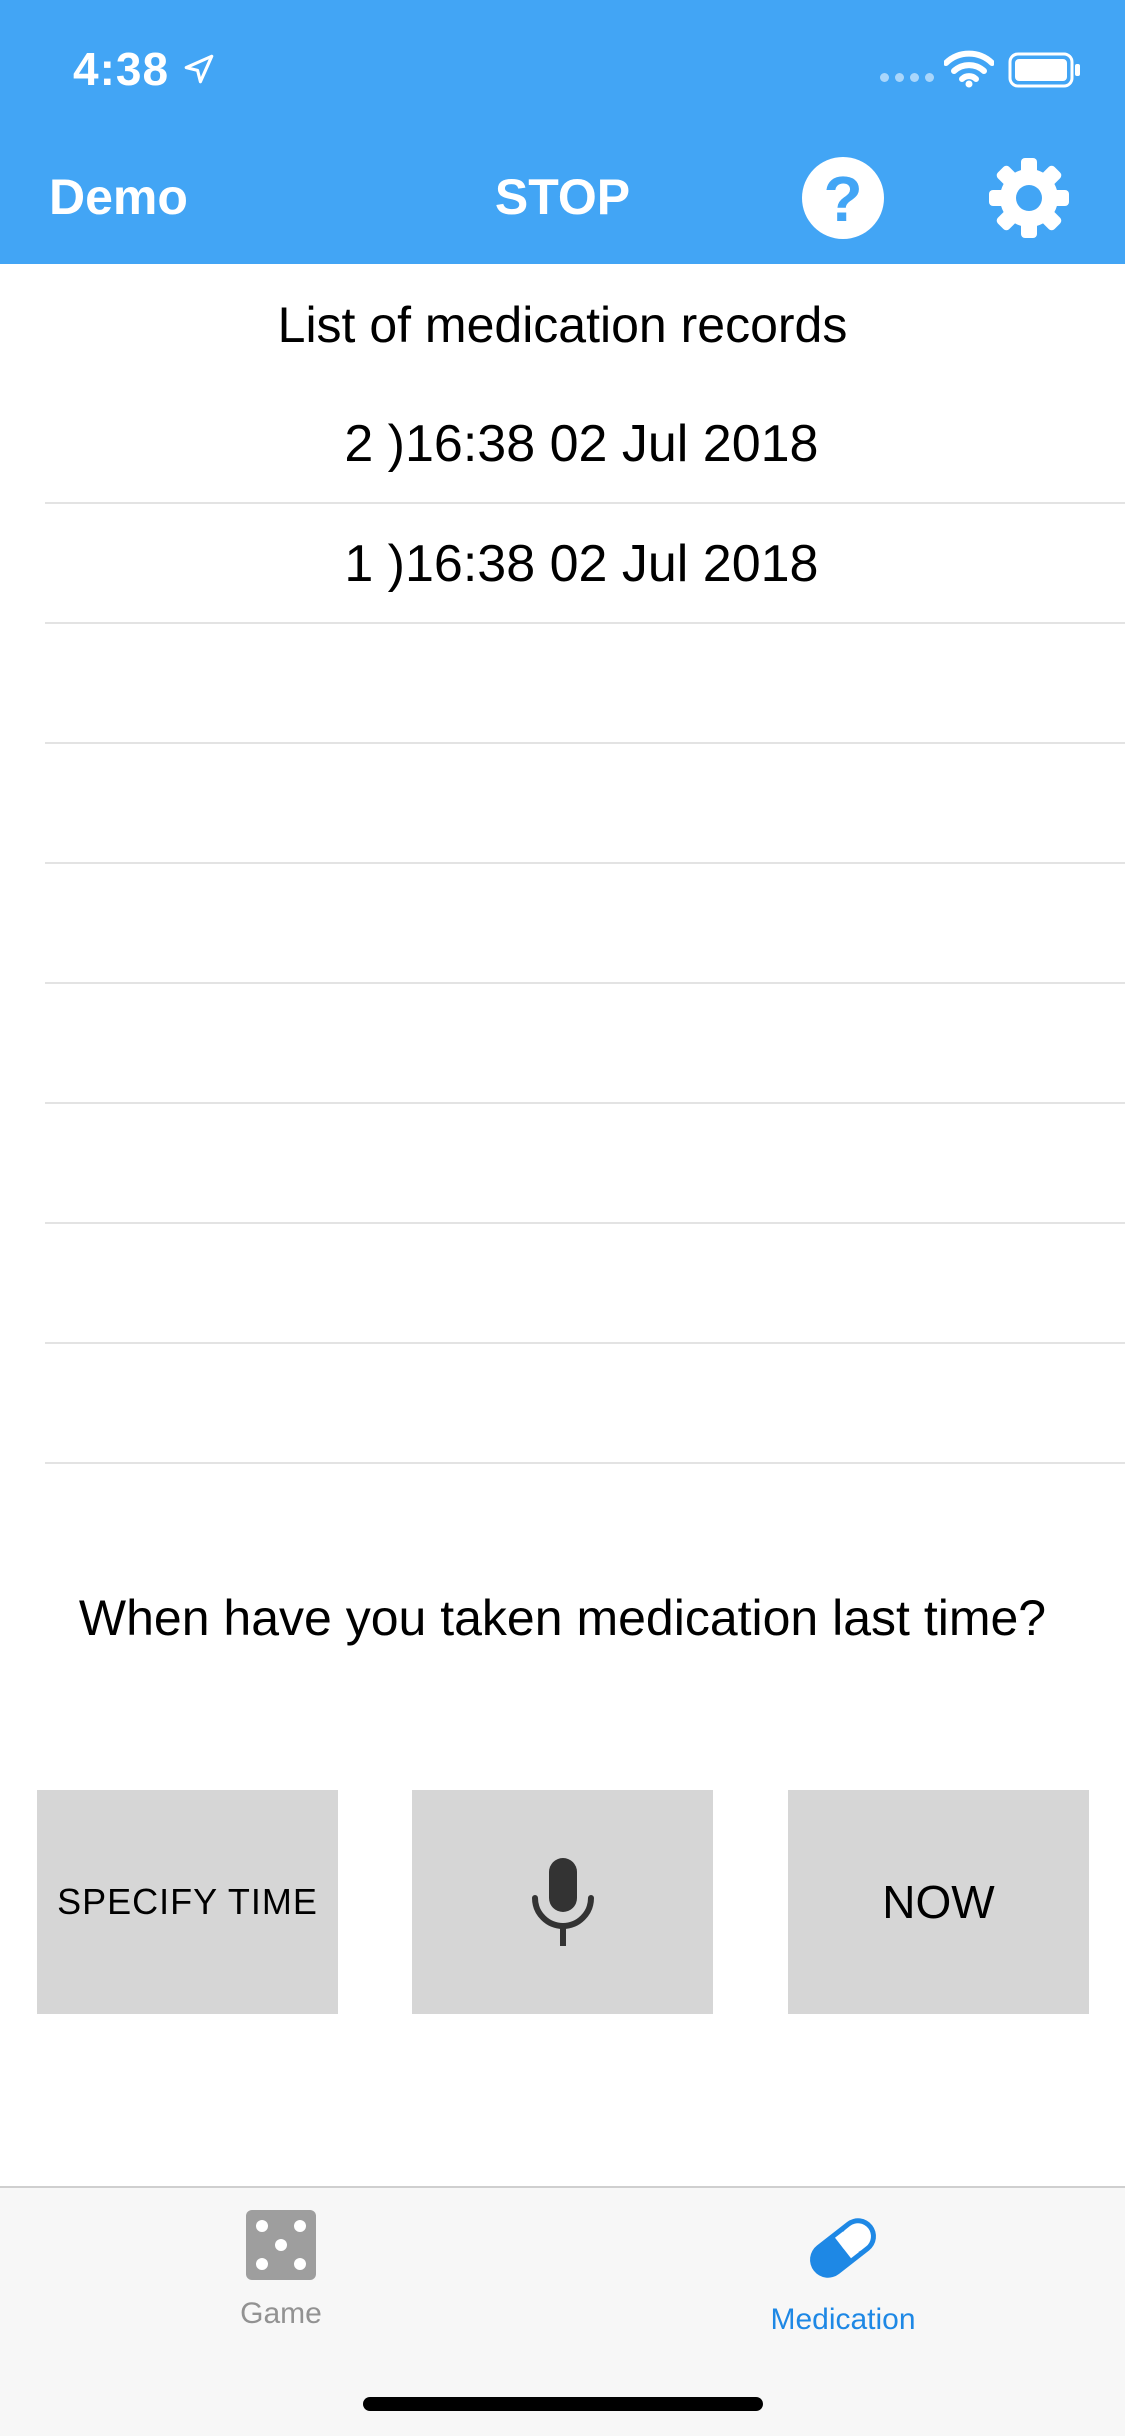 The image size is (1125, 2436). What do you see at coordinates (563, 2404) in the screenshot?
I see `home-indicator` at bounding box center [563, 2404].